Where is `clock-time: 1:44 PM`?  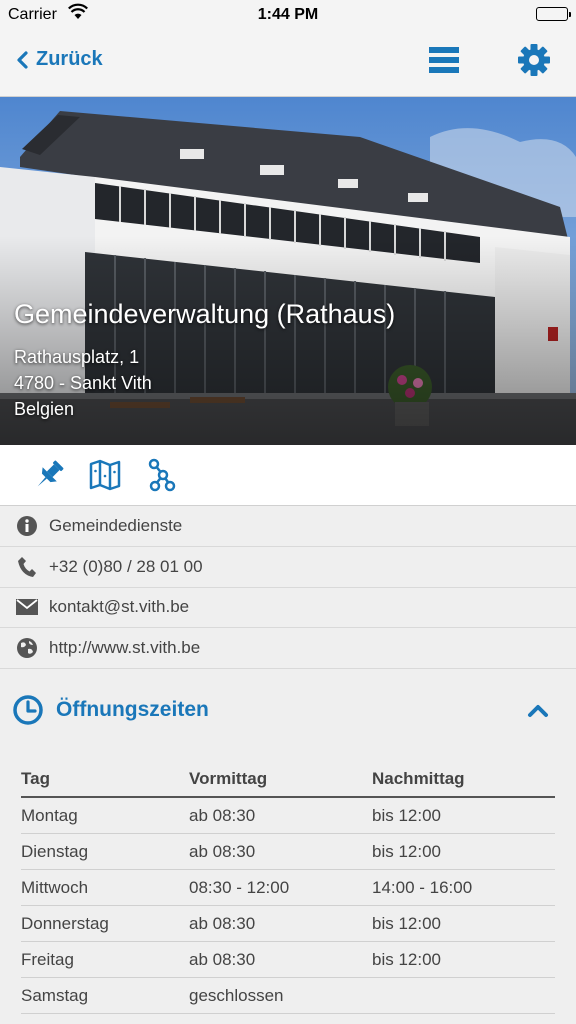
clock-time: 1:44 PM is located at coordinates (288, 14).